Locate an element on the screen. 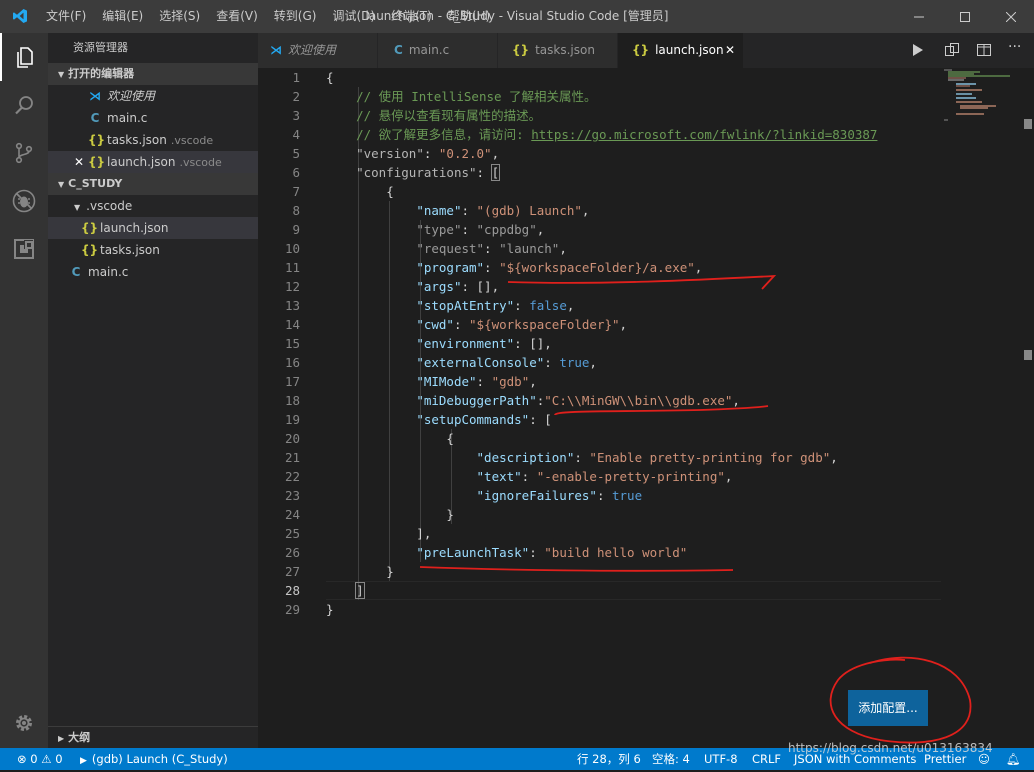 This screenshot has width=1034, height=772. debug-launch-label: (gdb) Launch (C_Study) is located at coordinates (159, 759).